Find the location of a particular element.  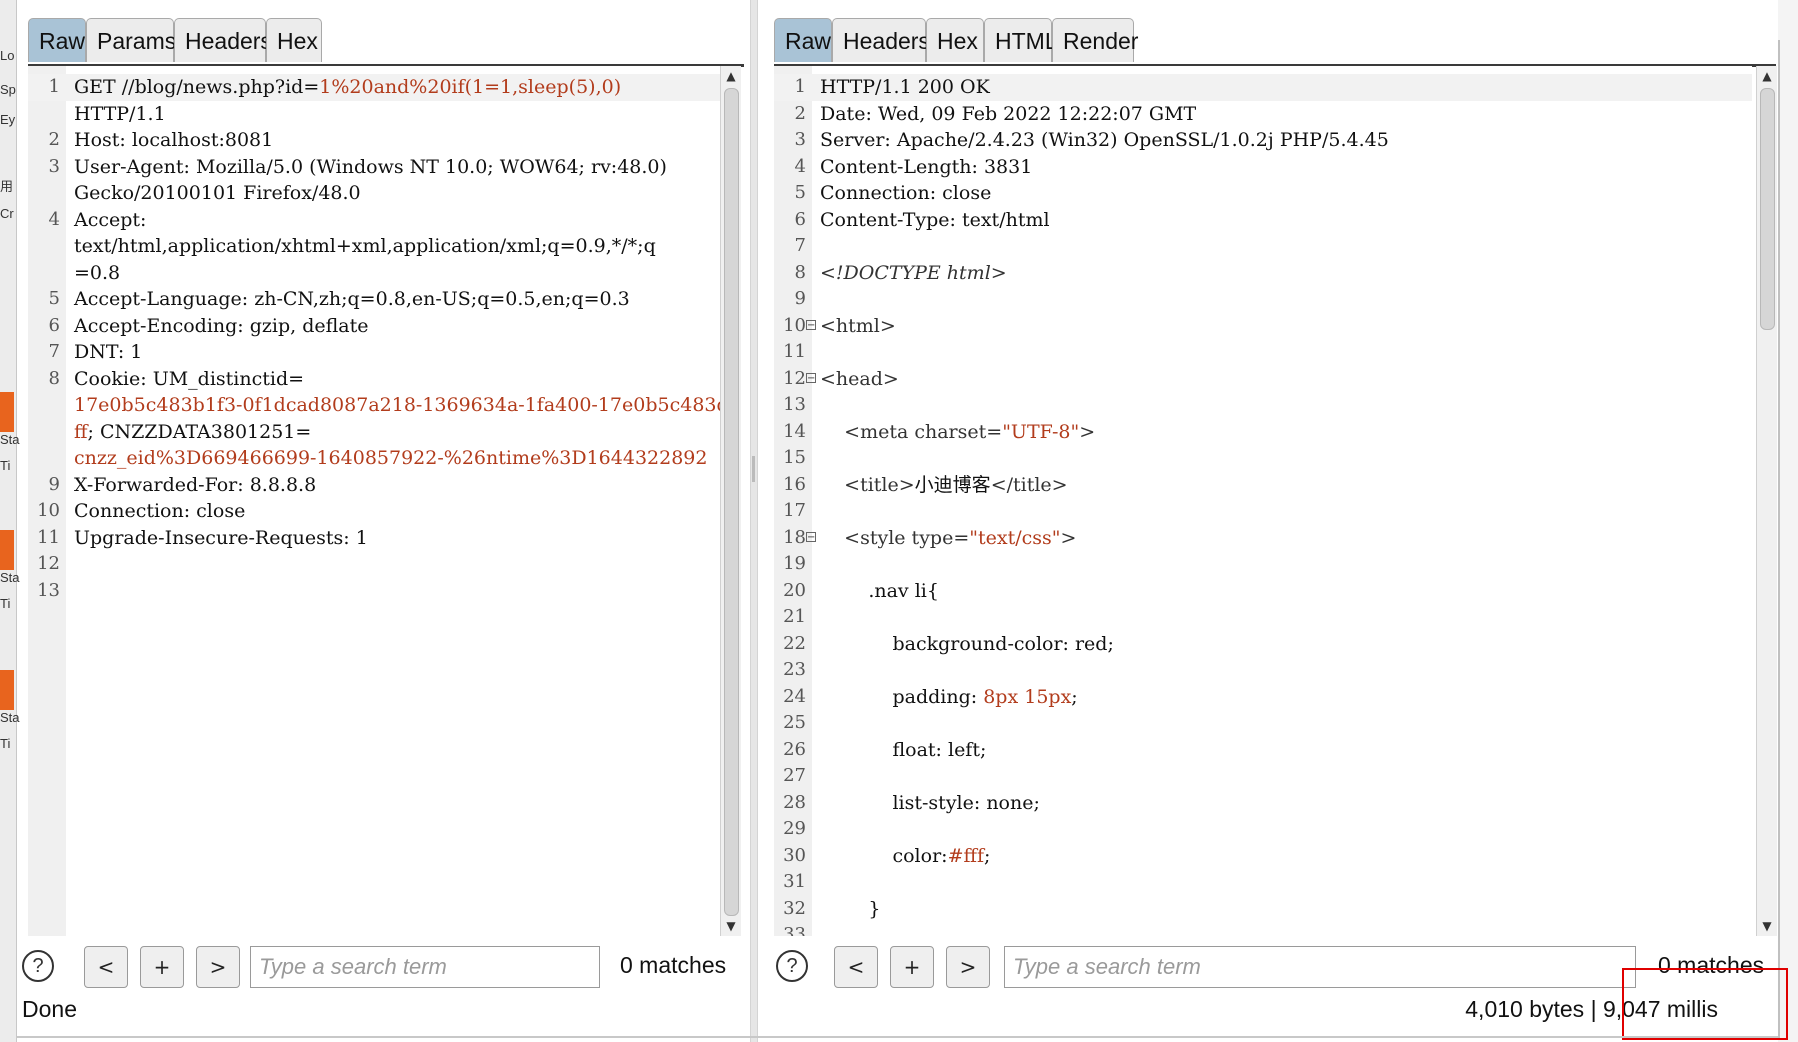

code-token: <meta charset= is located at coordinates (911, 431).